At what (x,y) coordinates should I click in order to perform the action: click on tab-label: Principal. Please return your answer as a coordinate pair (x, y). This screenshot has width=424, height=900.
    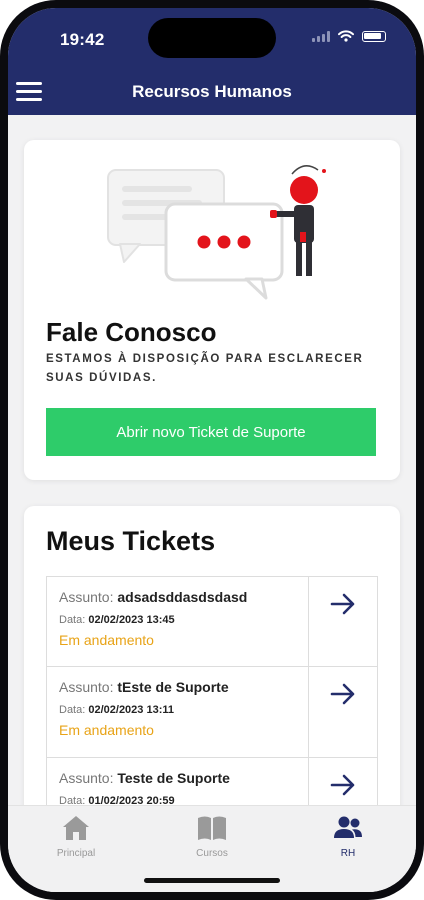
    Looking at the image, I should click on (76, 853).